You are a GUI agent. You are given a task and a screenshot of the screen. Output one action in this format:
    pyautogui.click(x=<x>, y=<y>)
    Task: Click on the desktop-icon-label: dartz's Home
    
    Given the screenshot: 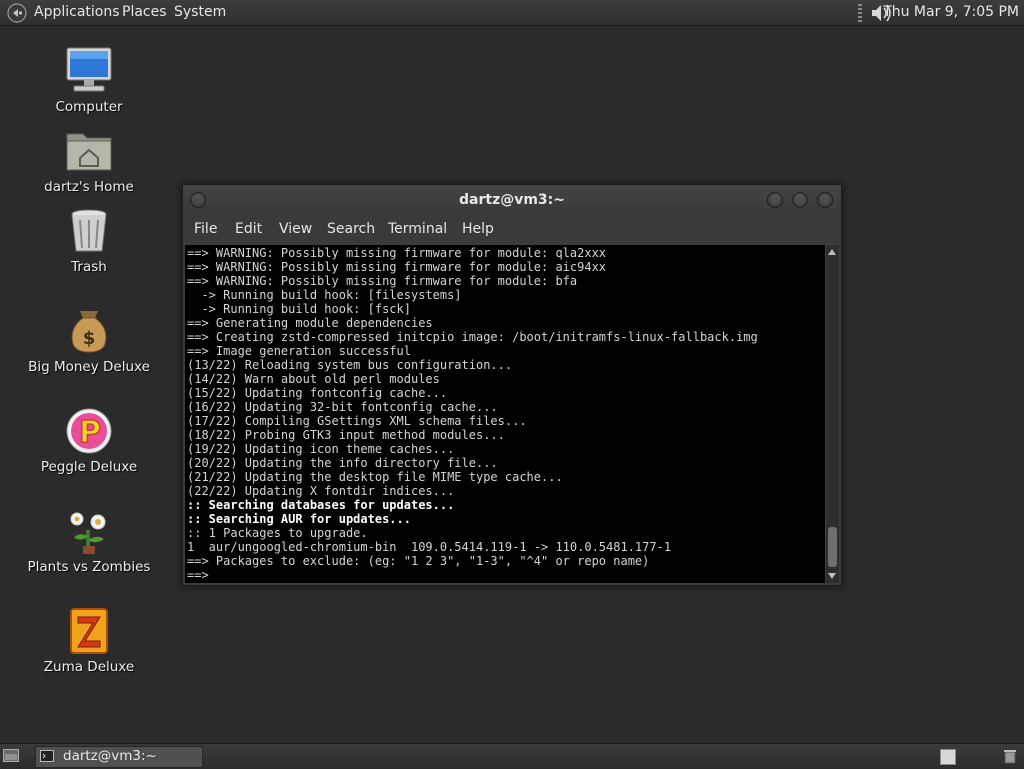 What is the action you would take?
    pyautogui.click(x=89, y=187)
    